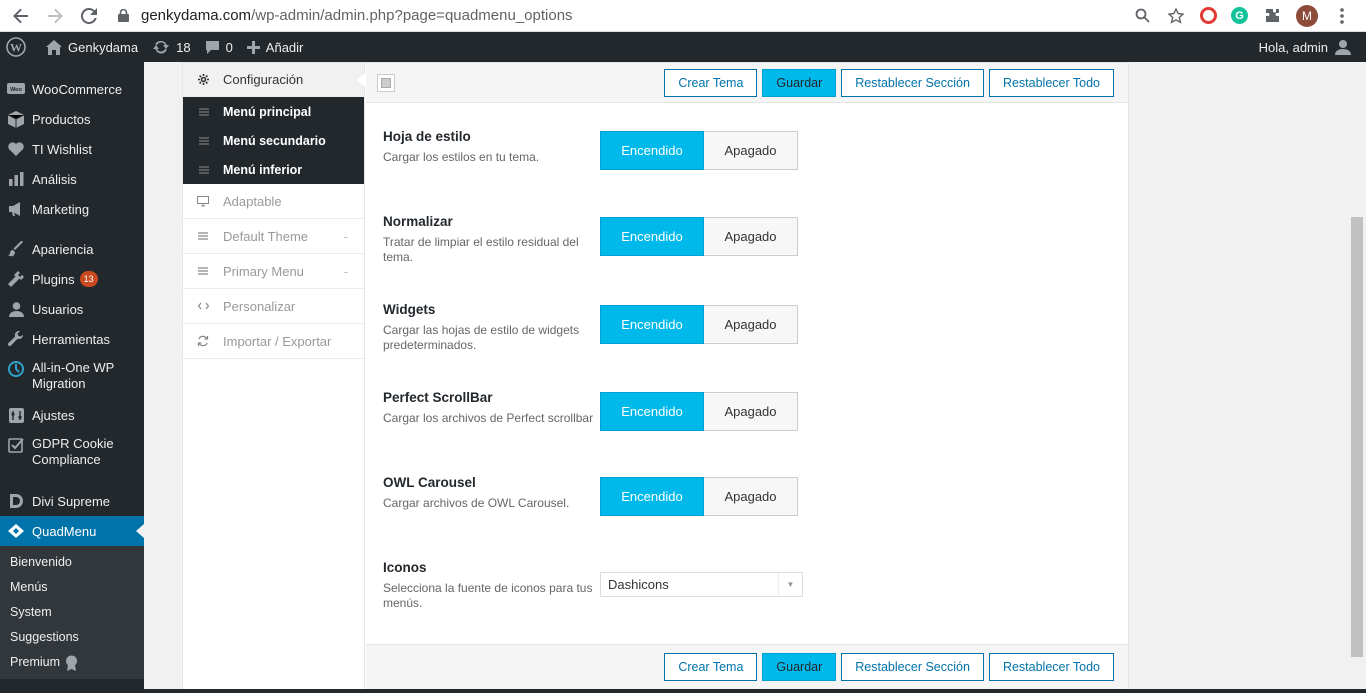 The height and width of the screenshot is (693, 1366). I want to click on submenu-item-menus: Menús, so click(72, 587).